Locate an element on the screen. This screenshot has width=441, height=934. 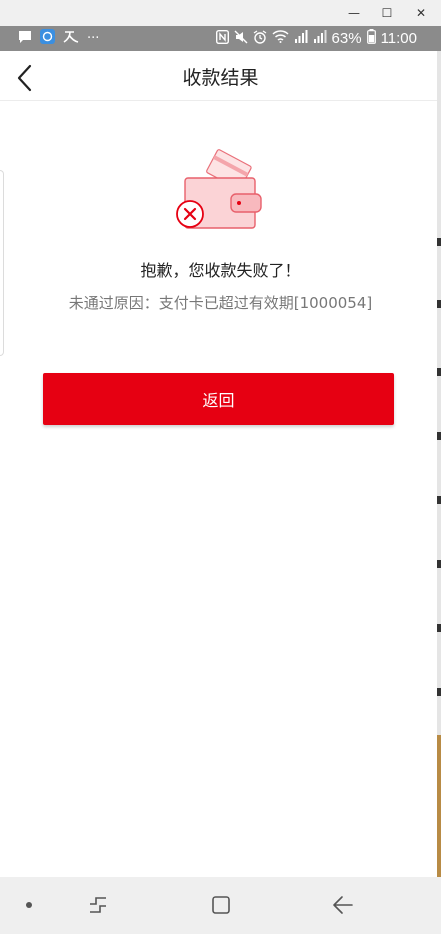
home-button is located at coordinates (221, 905).